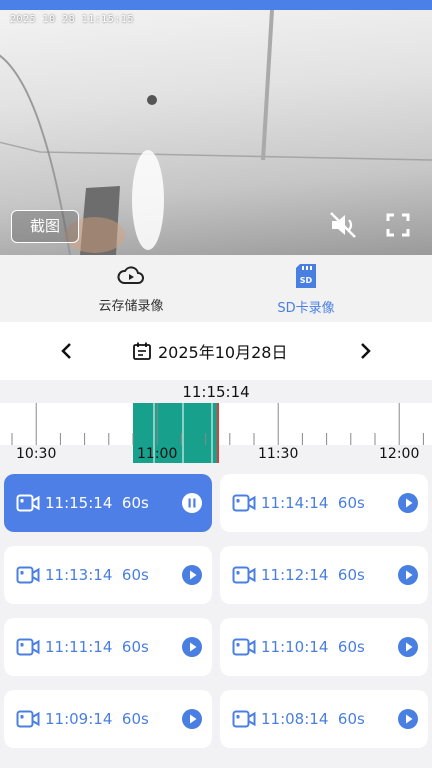 The width and height of the screenshot is (432, 768). I want to click on timeline-panel: 11:15:14 10:30 11:00 11:30 12:00, so click(216, 425).